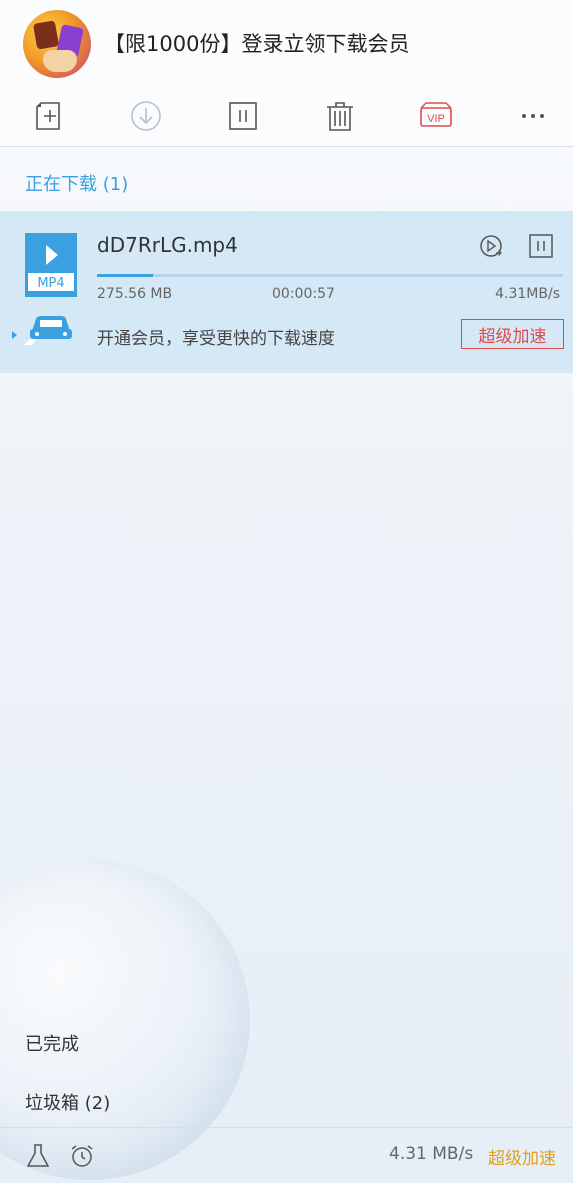 The width and height of the screenshot is (573, 1183). What do you see at coordinates (286, 1155) in the screenshot?
I see `status-bar: 4.31 MB/s 超级加速` at bounding box center [286, 1155].